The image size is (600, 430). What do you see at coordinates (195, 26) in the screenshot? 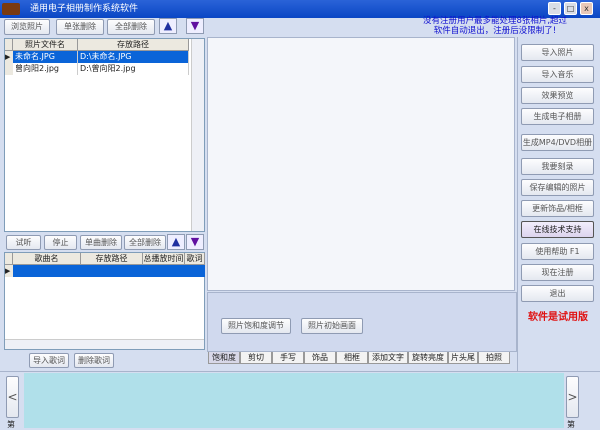
I see `move-down-icon: ▼` at bounding box center [195, 26].